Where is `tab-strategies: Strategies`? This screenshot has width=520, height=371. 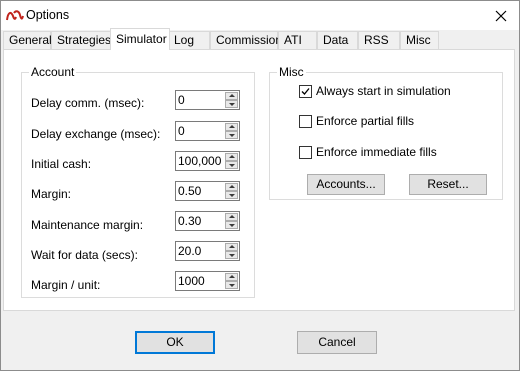 tab-strategies: Strategies is located at coordinates (81, 40).